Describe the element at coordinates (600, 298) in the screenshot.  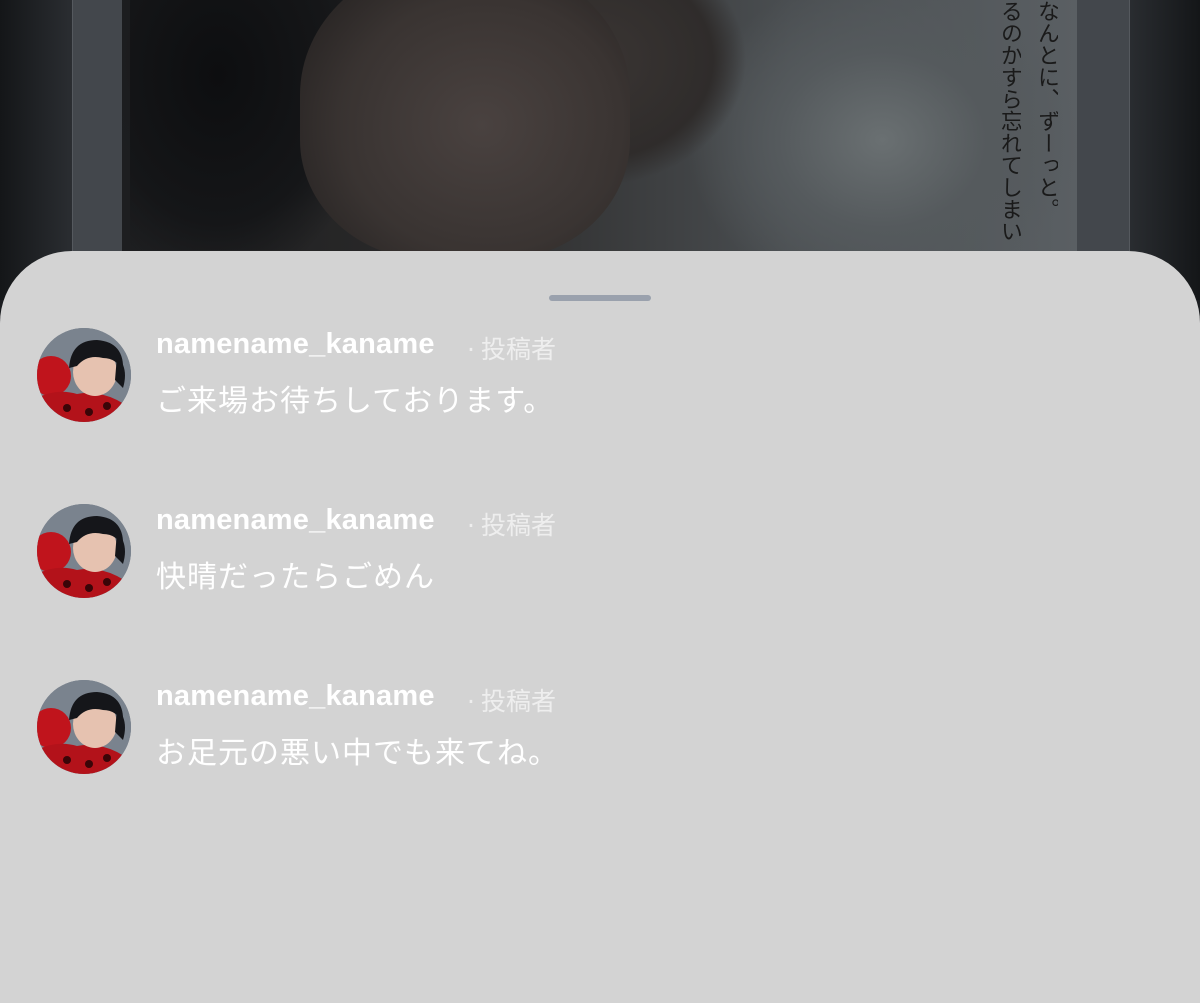
I see `sheet-grabber-handle` at that location.